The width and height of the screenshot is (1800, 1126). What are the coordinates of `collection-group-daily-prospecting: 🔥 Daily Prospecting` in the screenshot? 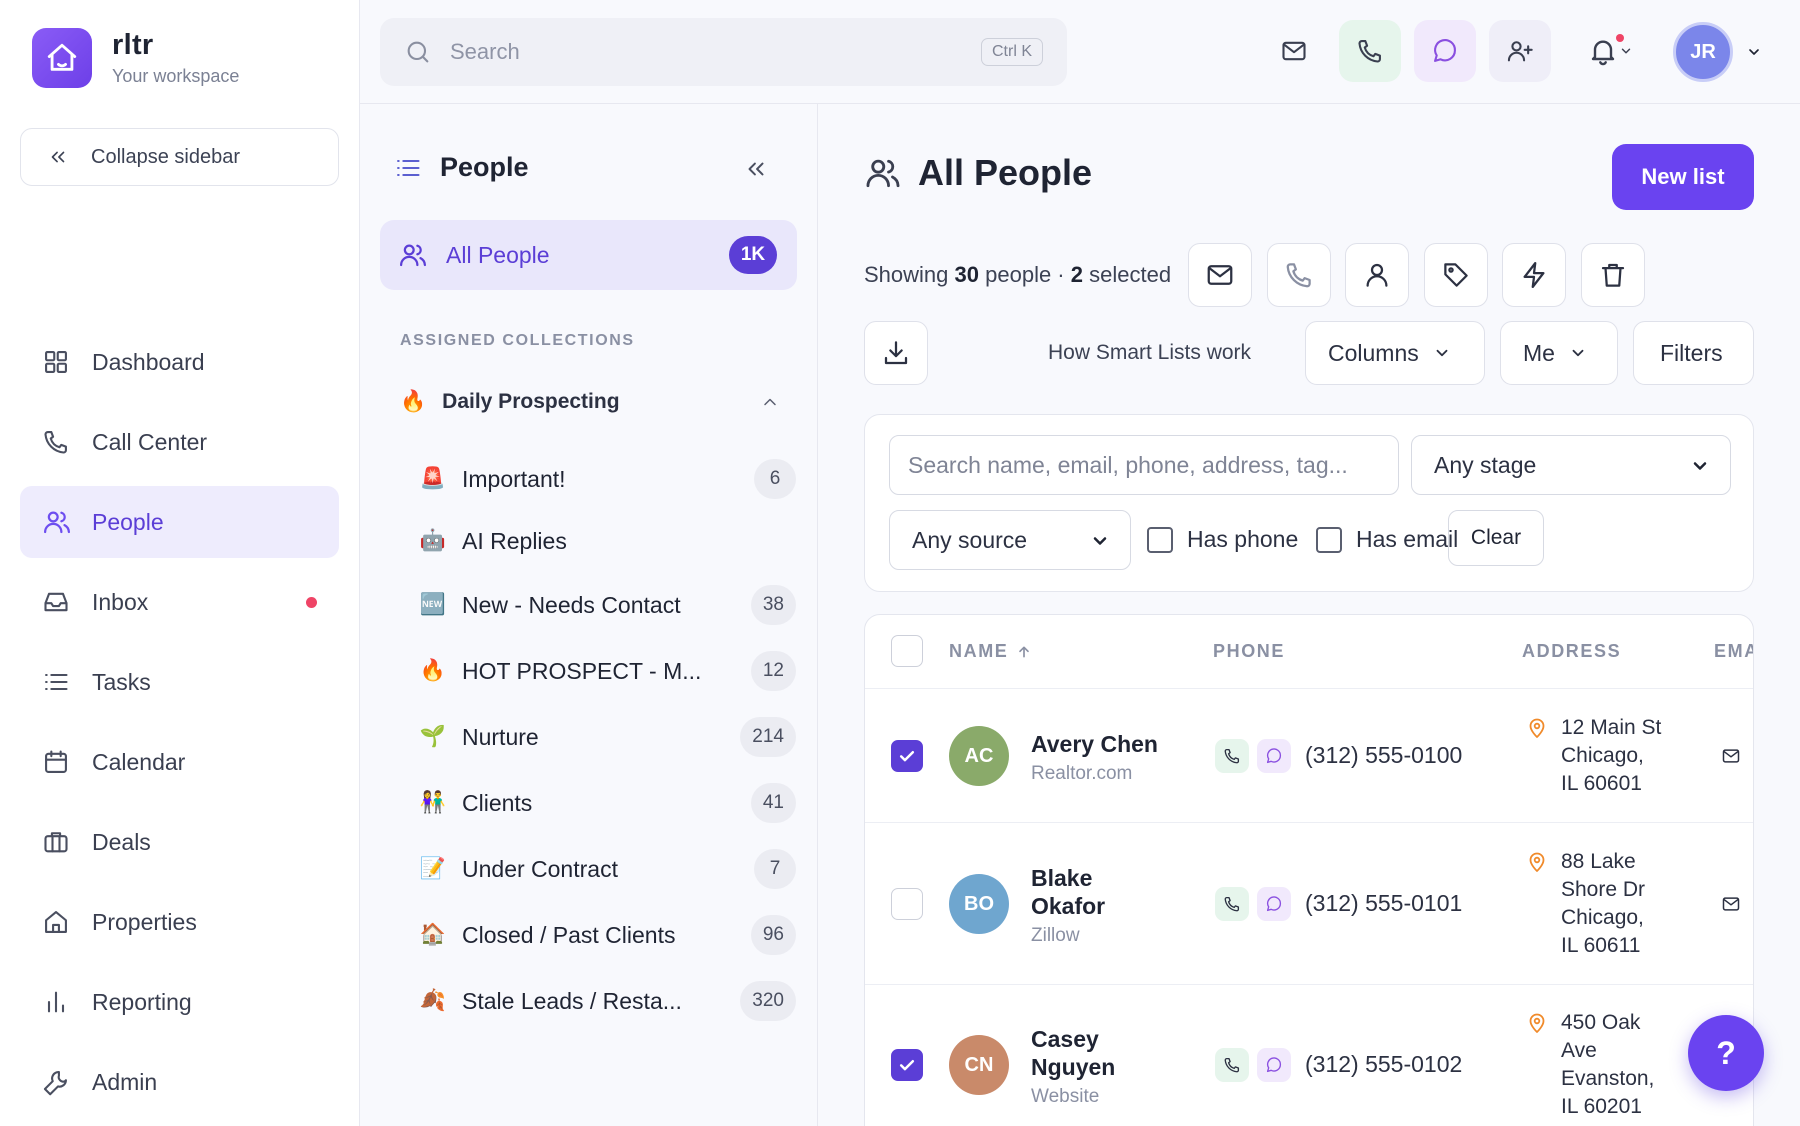 It's located at (590, 402).